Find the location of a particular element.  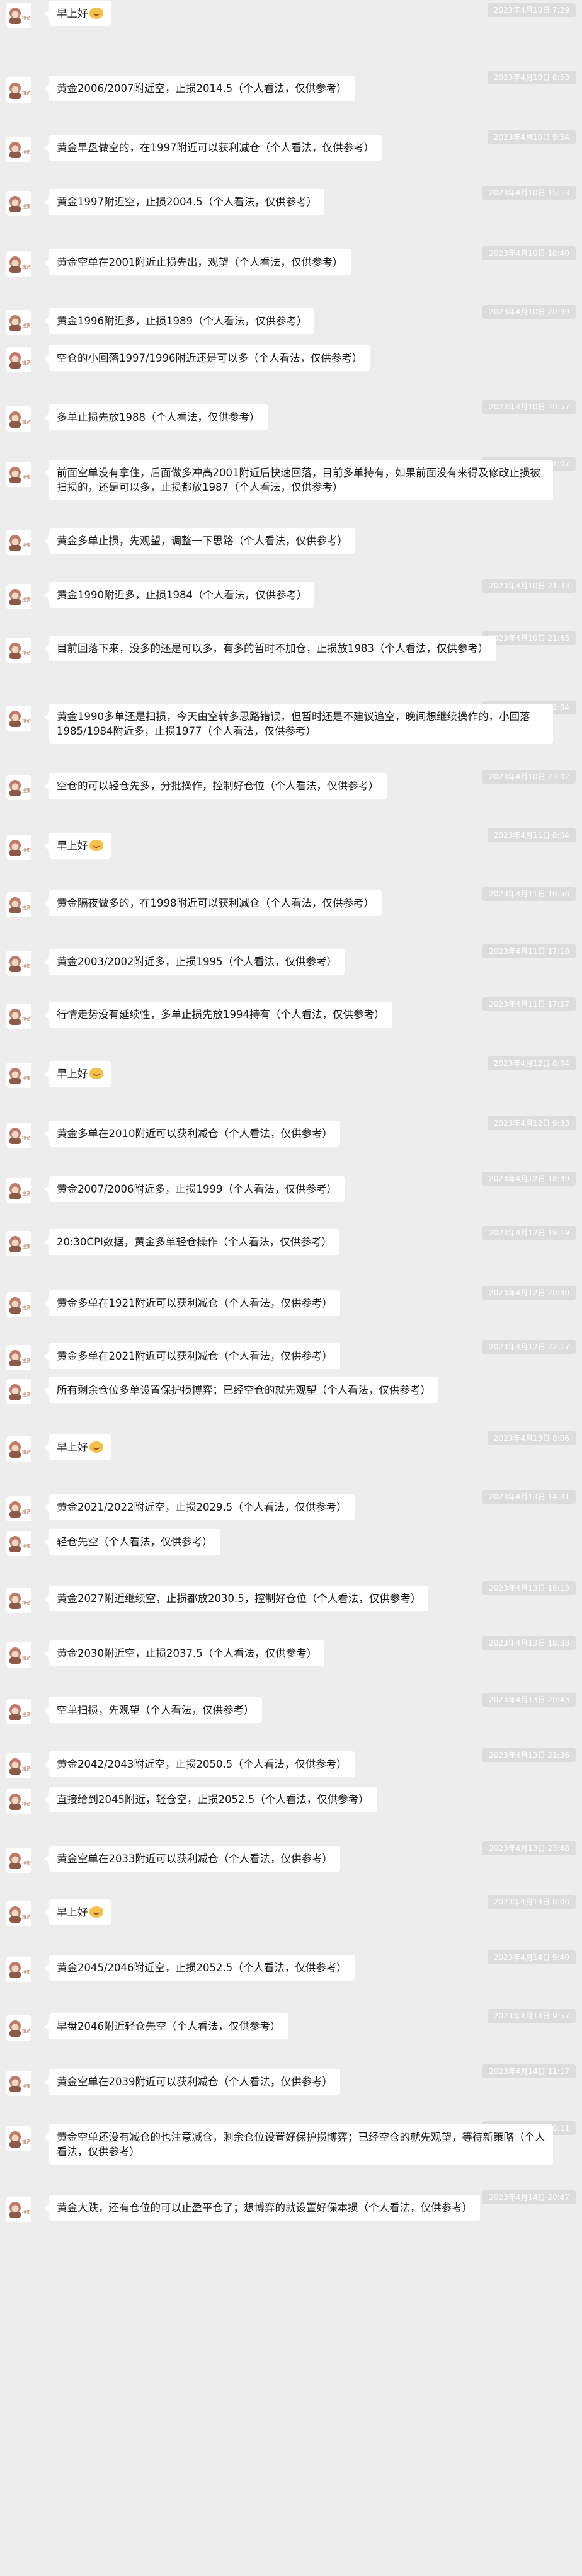

message-bubble: 直接给到2045附近，轻仓空，止损2052.5（个人看法，仅供参考） is located at coordinates (210, 1799).